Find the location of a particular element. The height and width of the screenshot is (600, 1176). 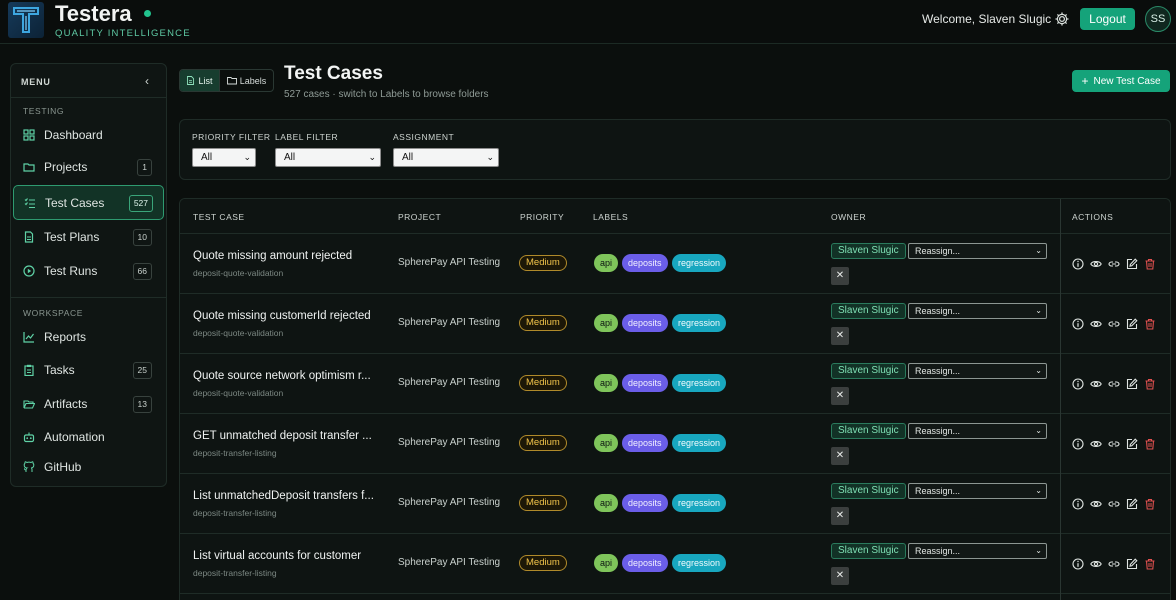

labels-view-button: Labels is located at coordinates (246, 80).